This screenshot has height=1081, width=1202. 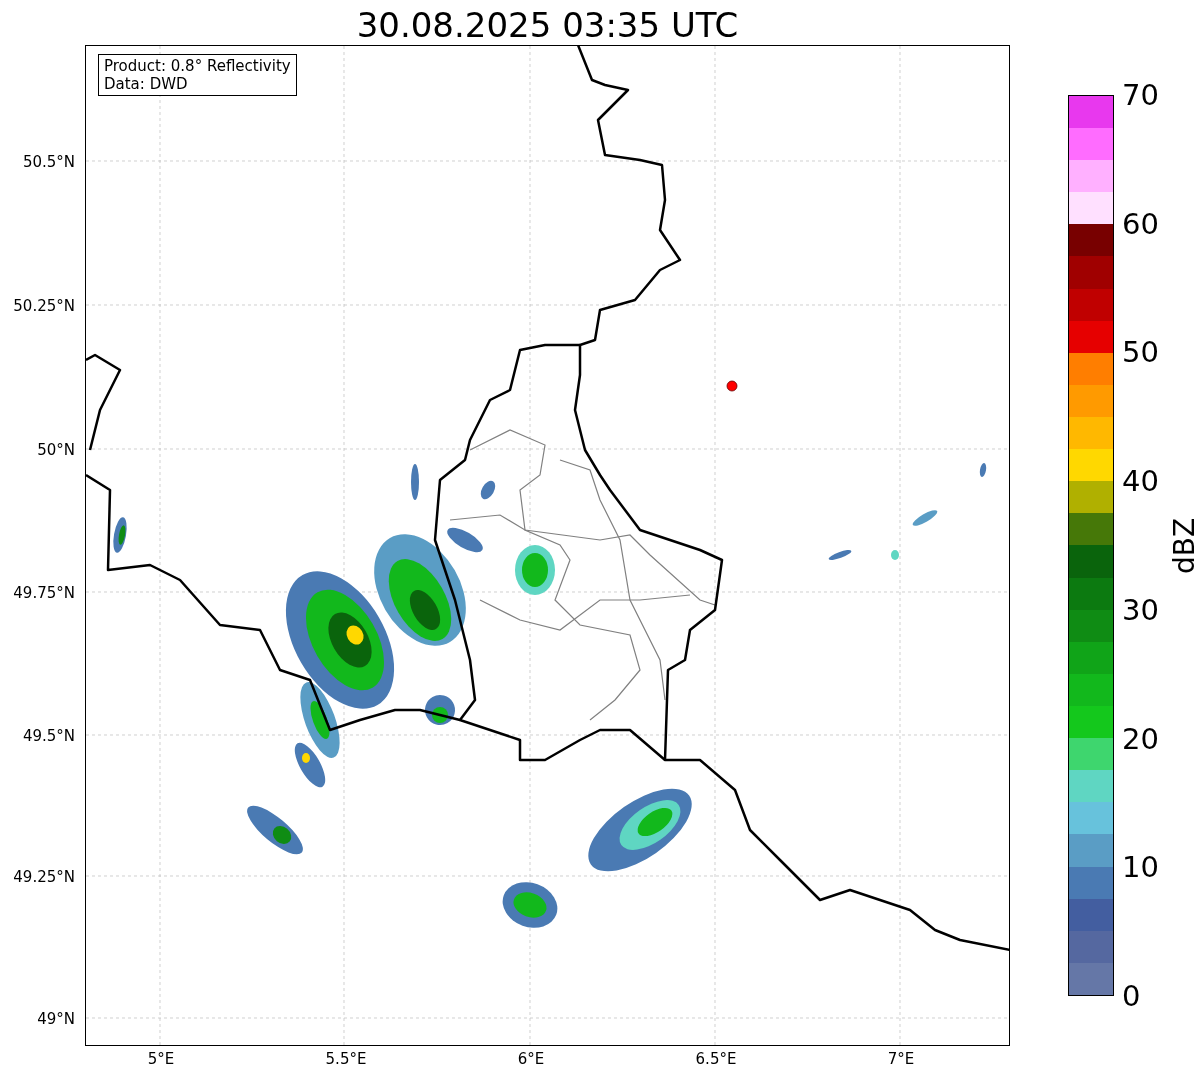 I want to click on latitude-label: 50°N, so click(x=56, y=450).